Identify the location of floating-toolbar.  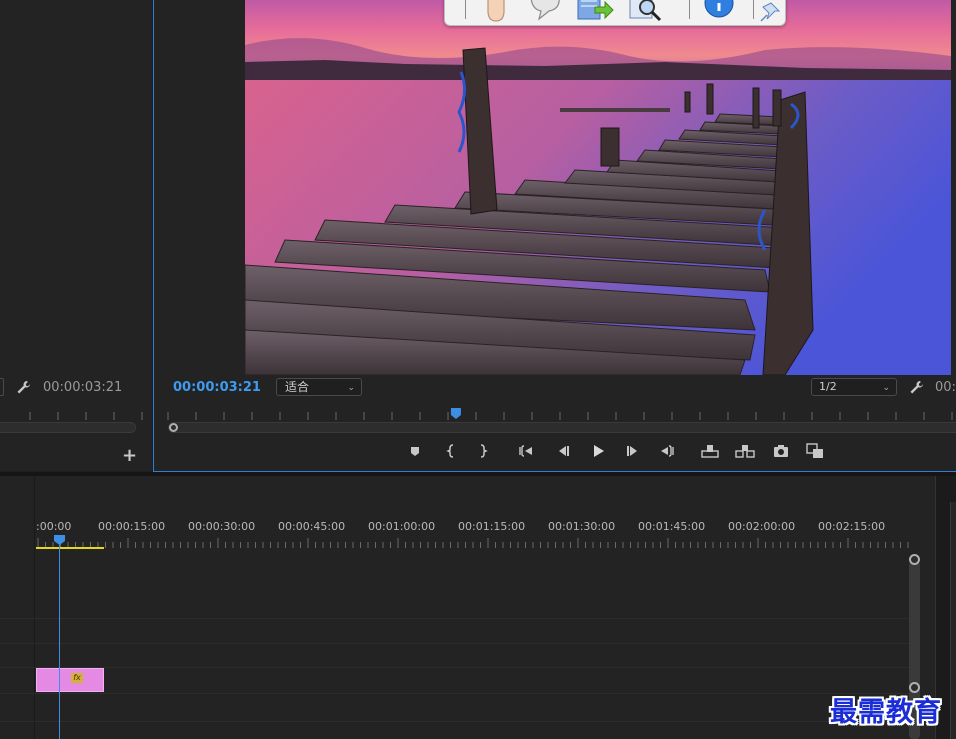
(615, 13).